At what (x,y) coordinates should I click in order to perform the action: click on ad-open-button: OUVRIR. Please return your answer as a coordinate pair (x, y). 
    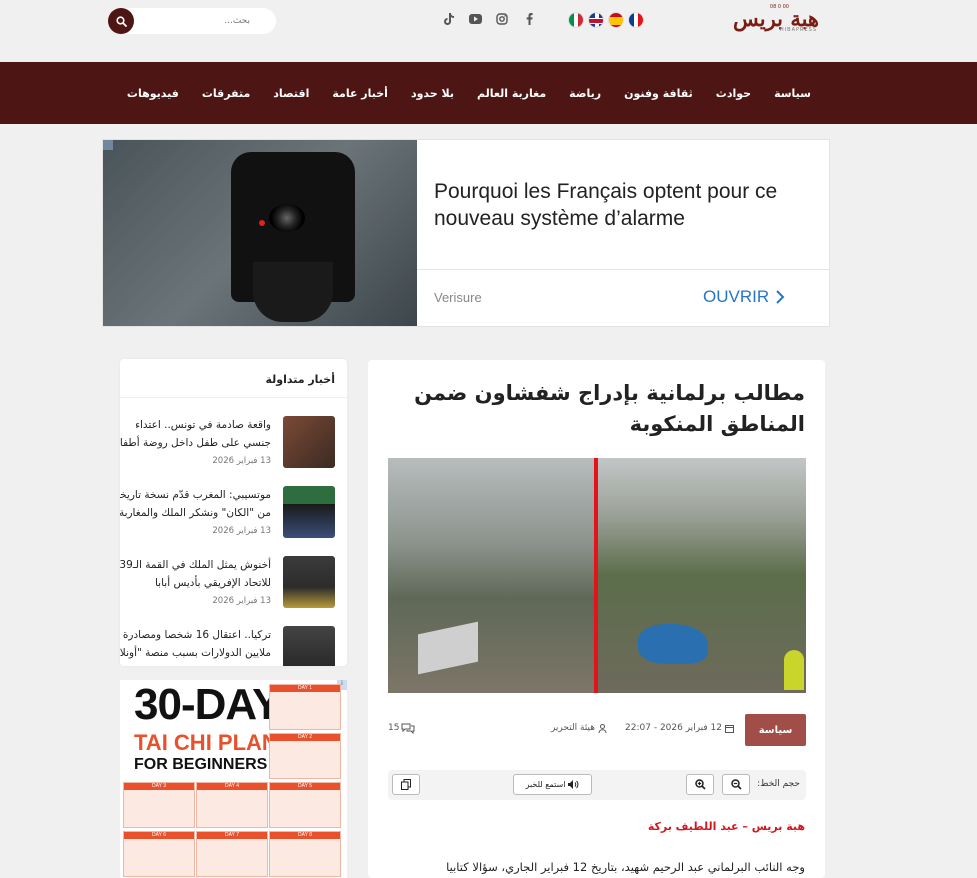
    Looking at the image, I should click on (744, 297).